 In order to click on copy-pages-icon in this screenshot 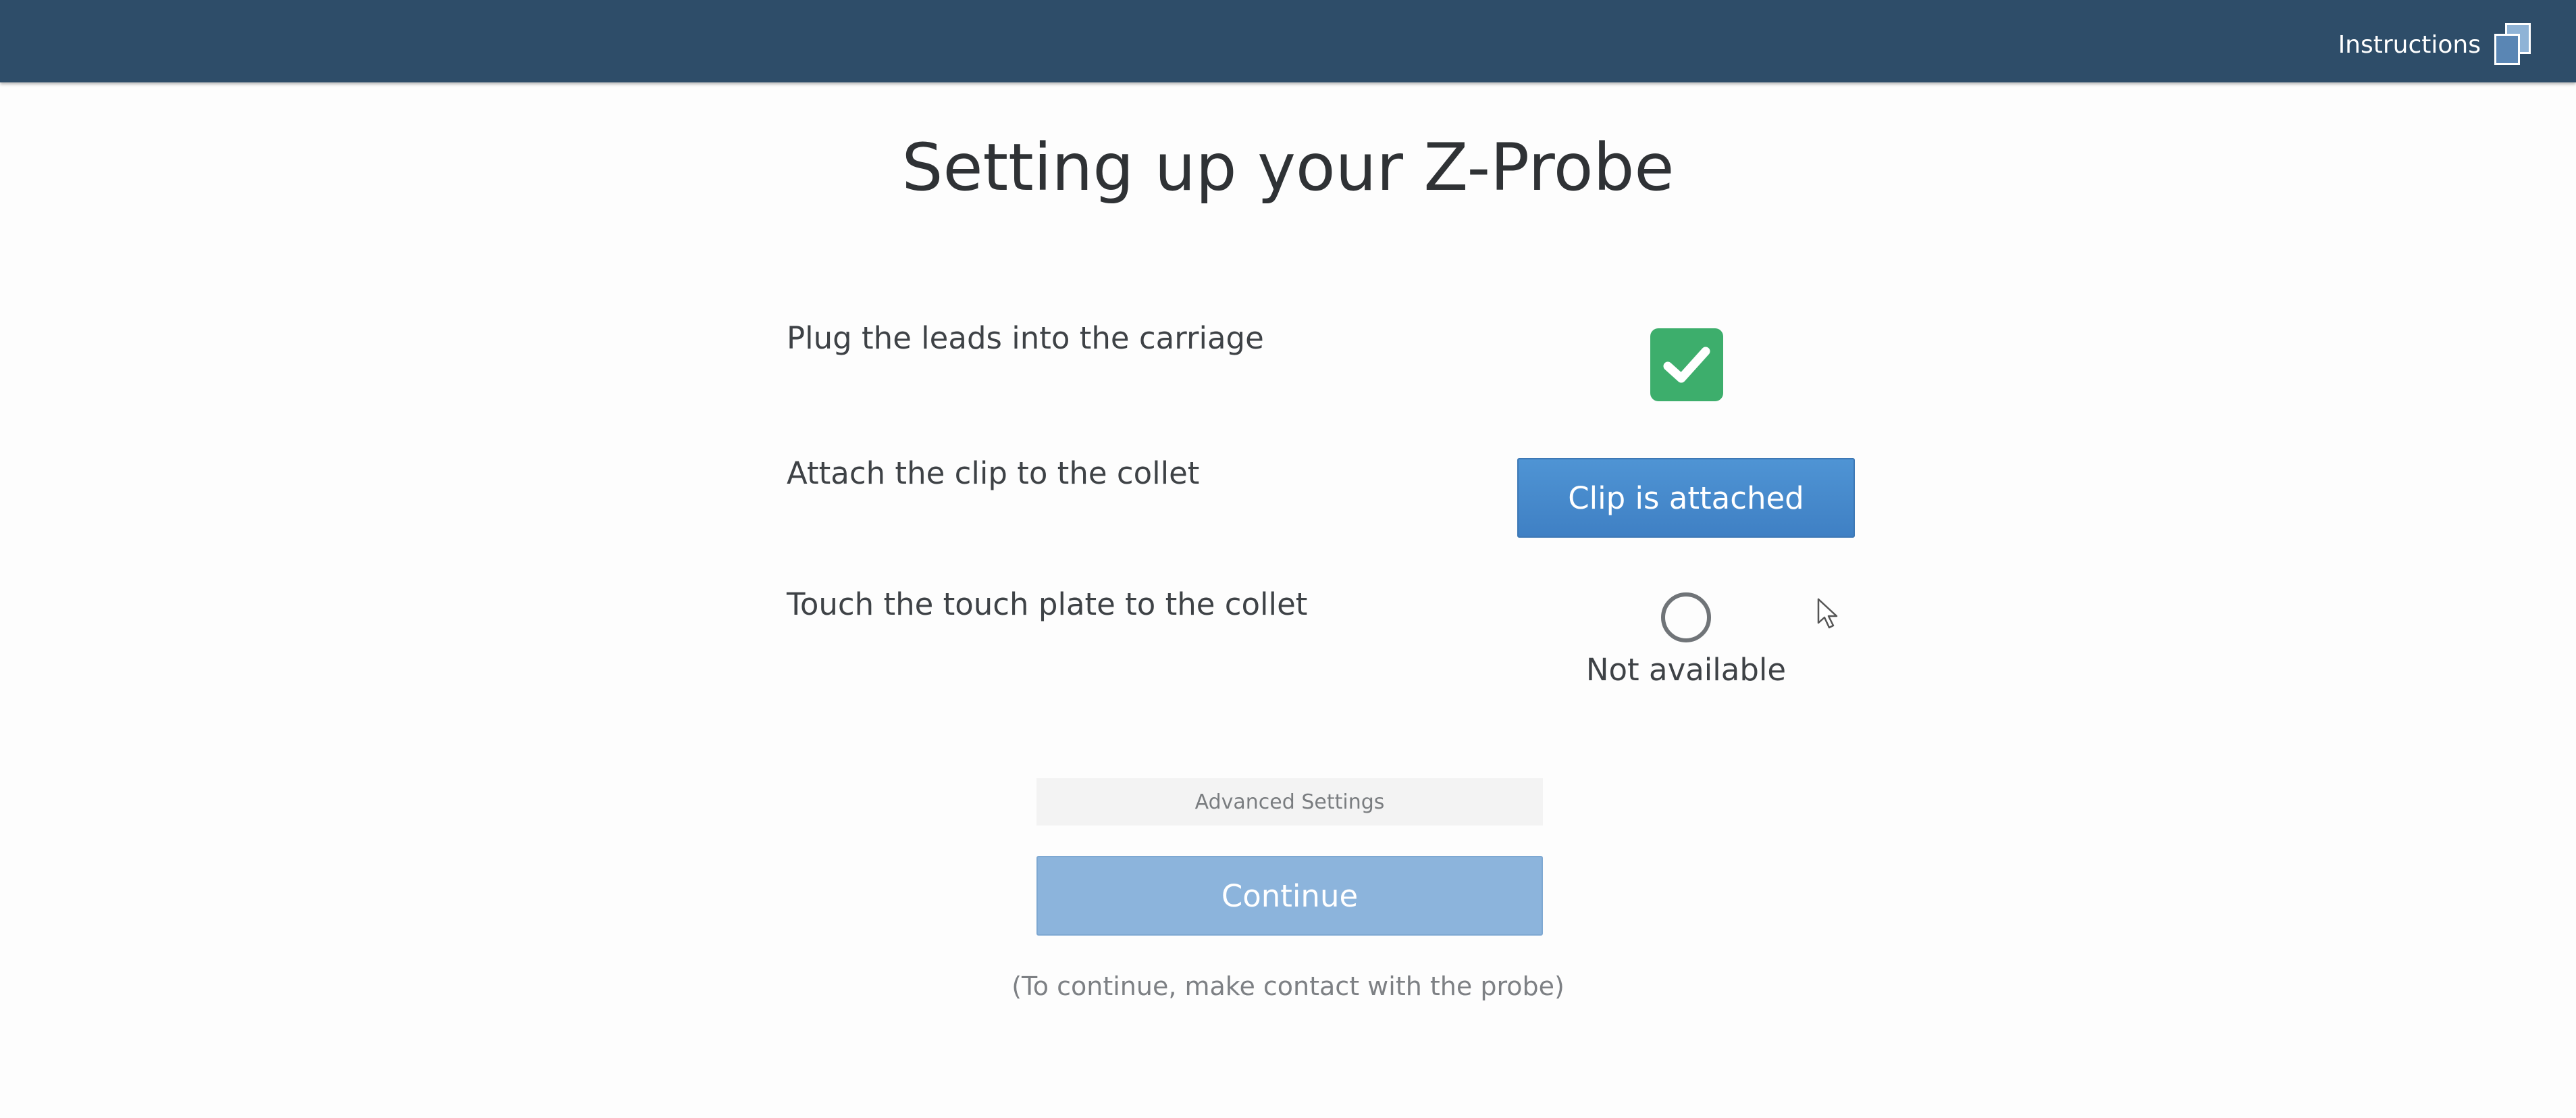, I will do `click(2513, 44)`.